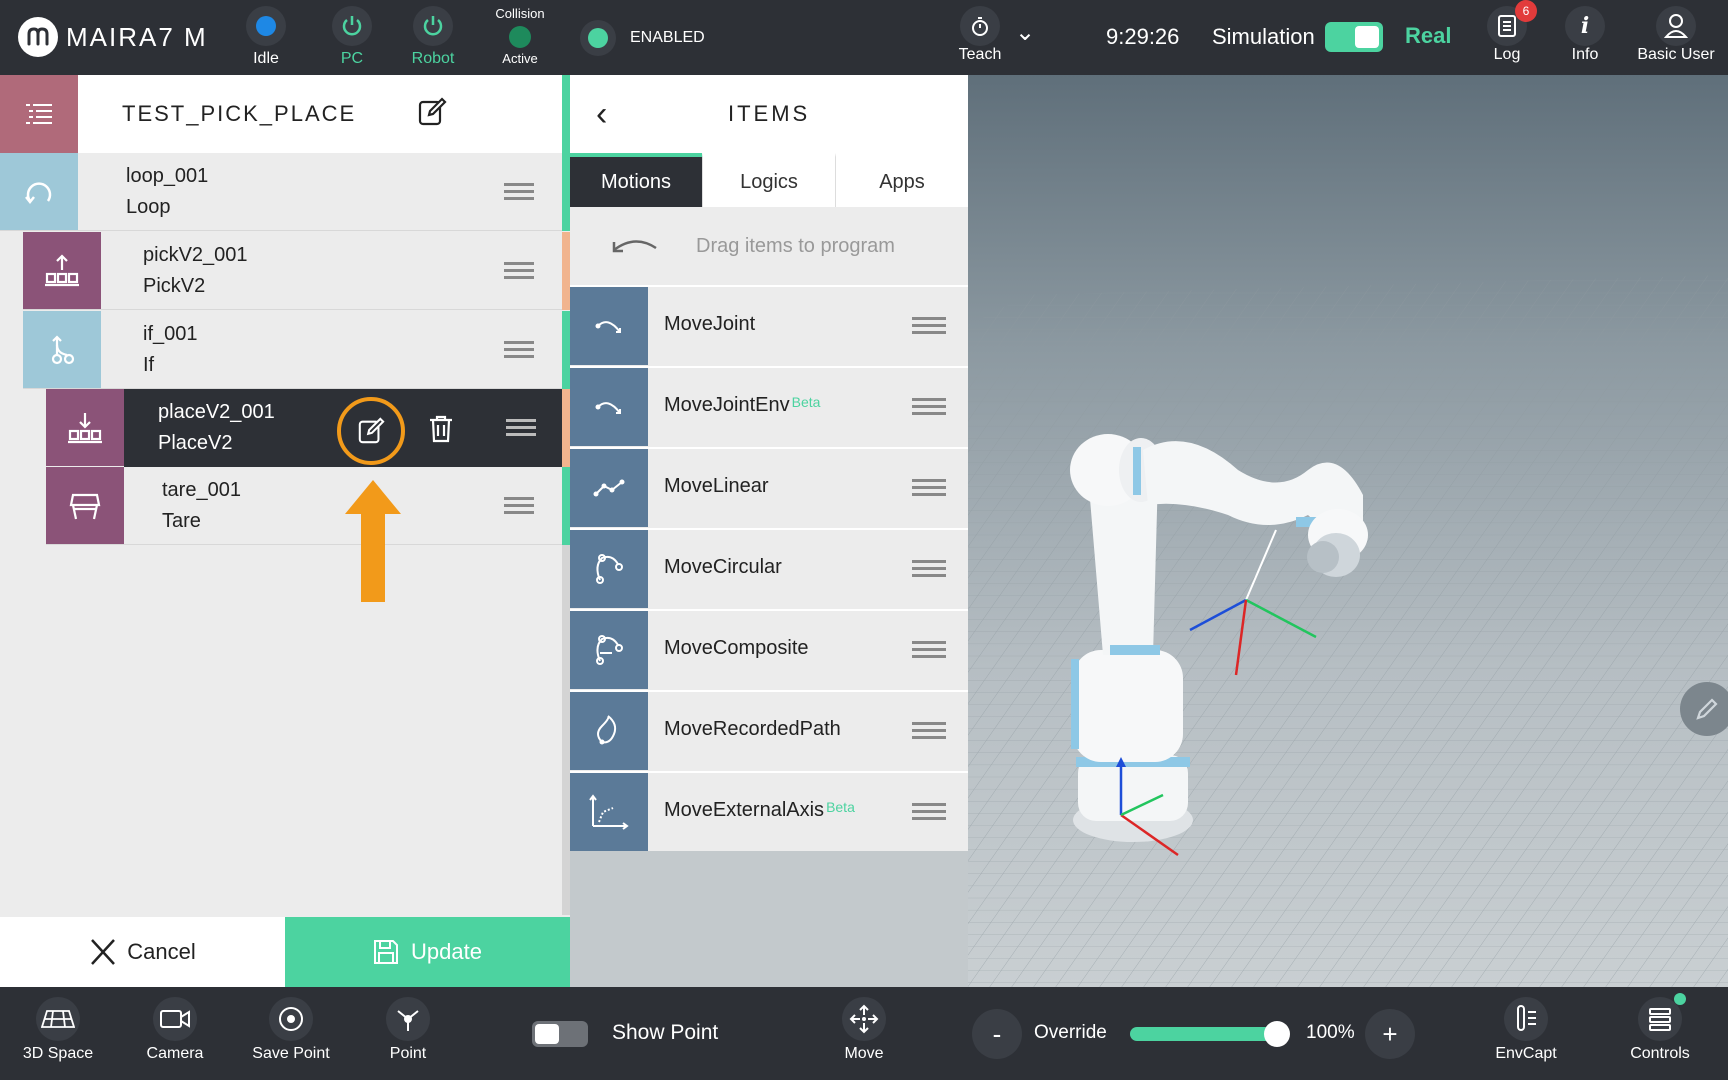 This screenshot has height=1080, width=1728. Describe the element at coordinates (58, 1030) in the screenshot. I see `3d-space-button: 3D Space` at that location.